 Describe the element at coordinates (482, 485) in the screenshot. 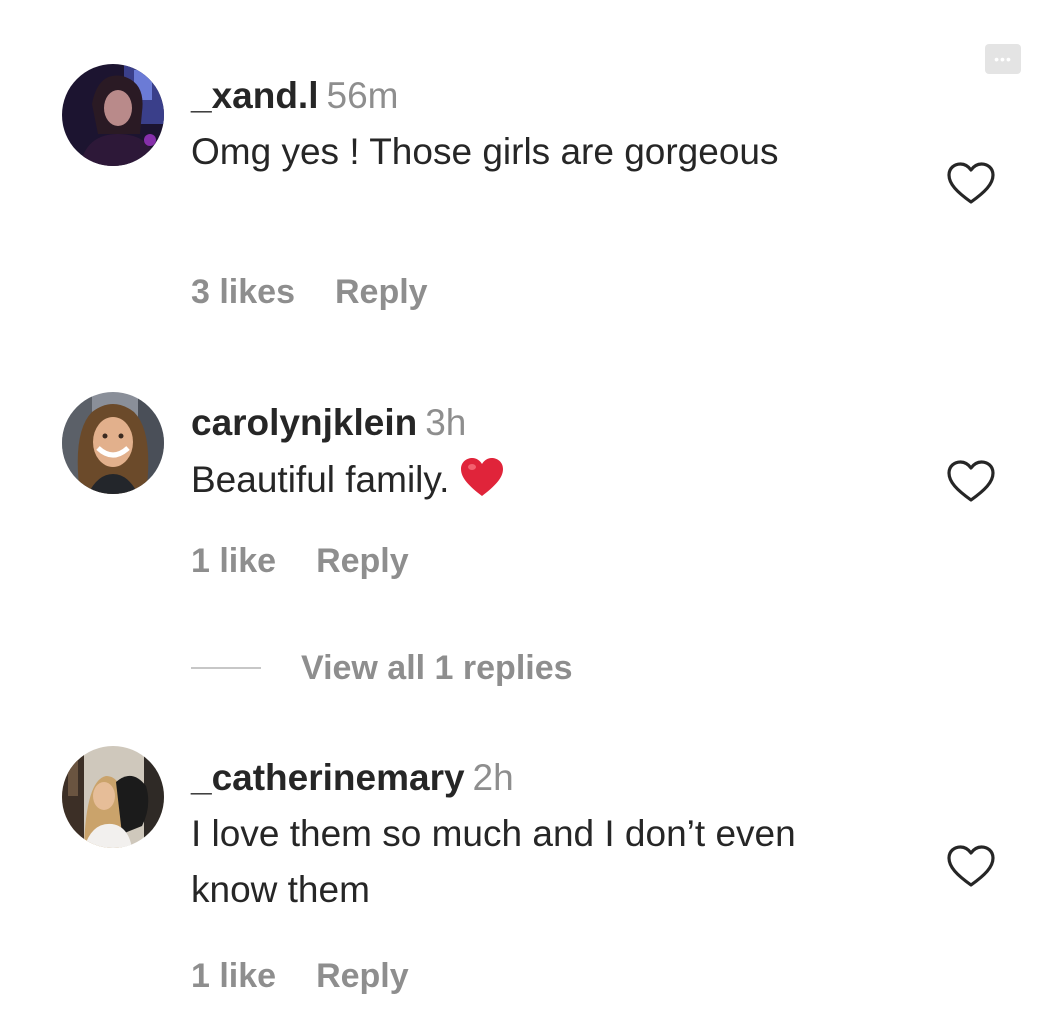

I see `red-heart-emoji` at that location.